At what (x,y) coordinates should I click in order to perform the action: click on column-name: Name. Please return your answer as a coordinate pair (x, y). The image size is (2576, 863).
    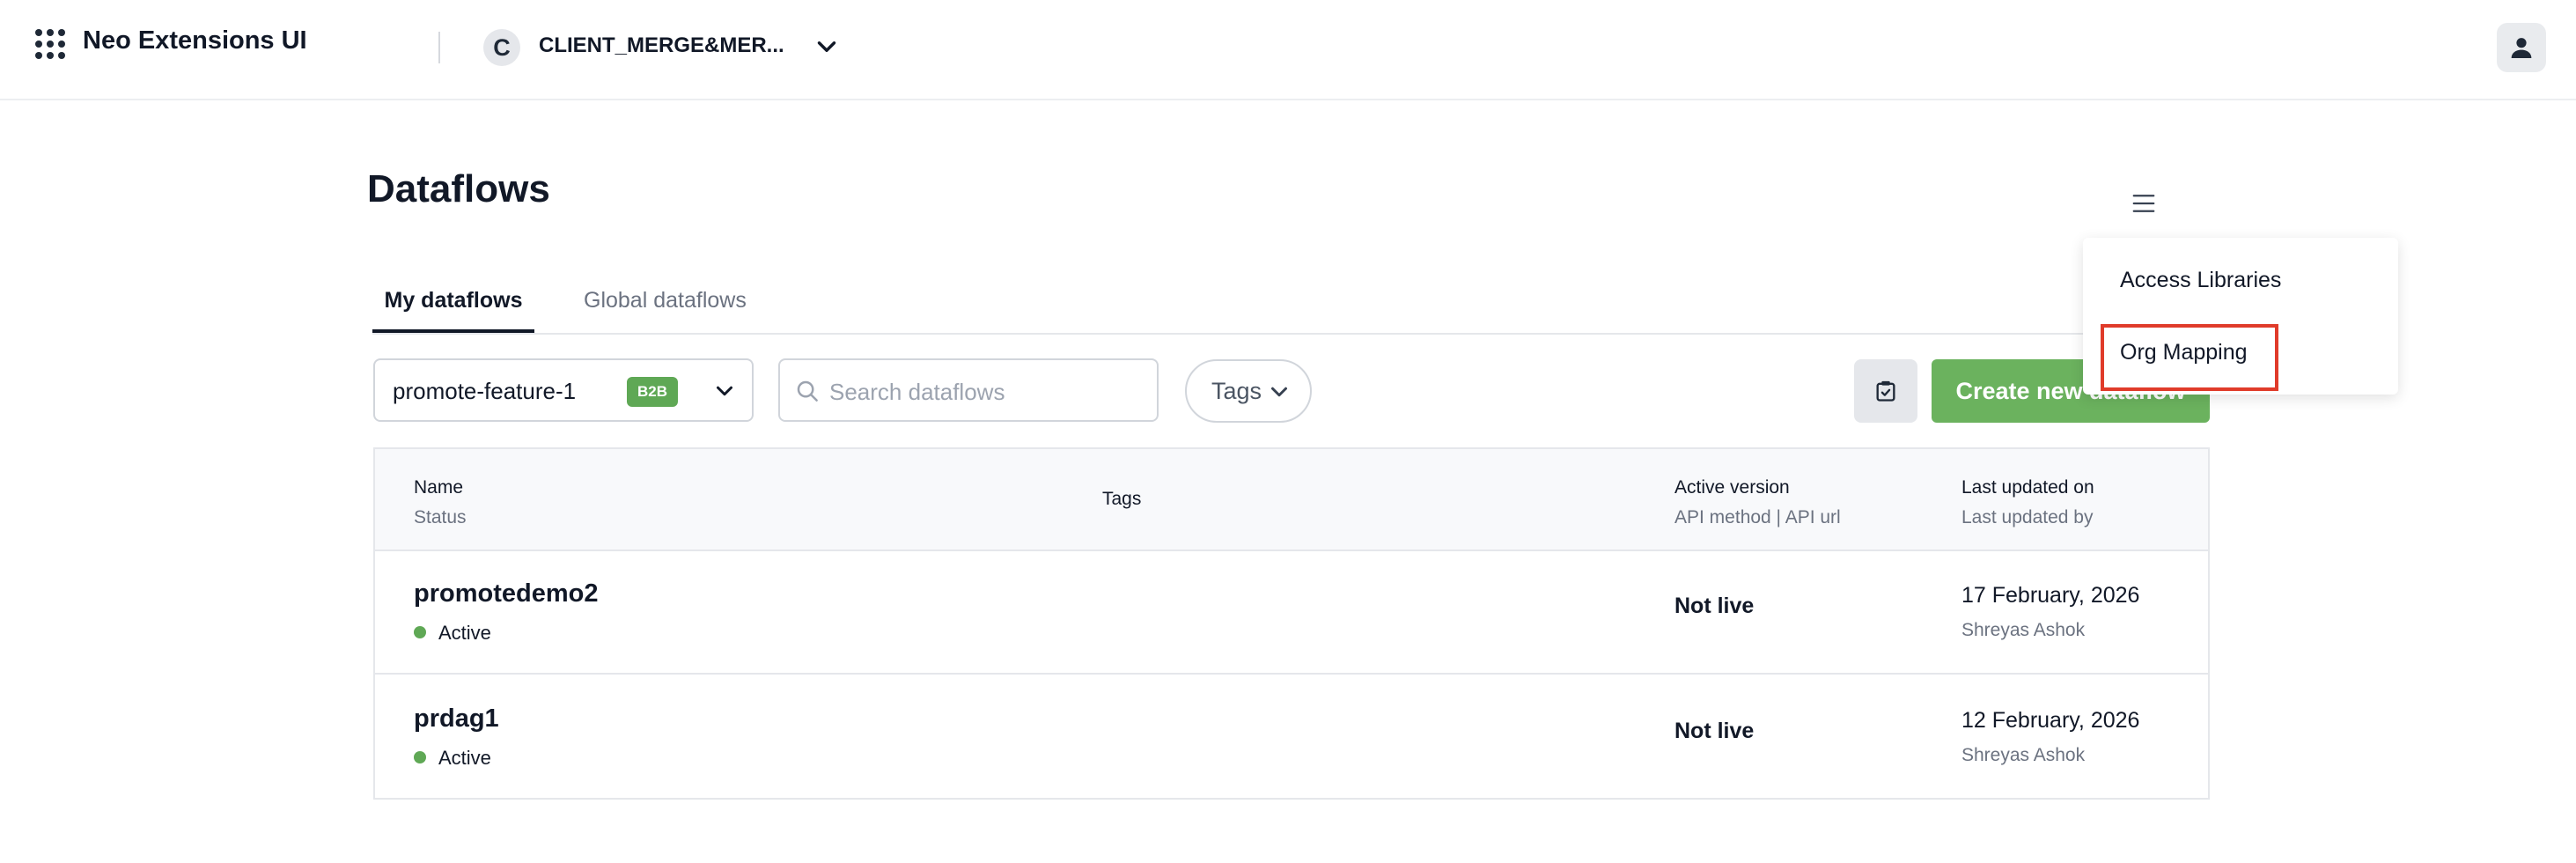
    Looking at the image, I should click on (439, 487).